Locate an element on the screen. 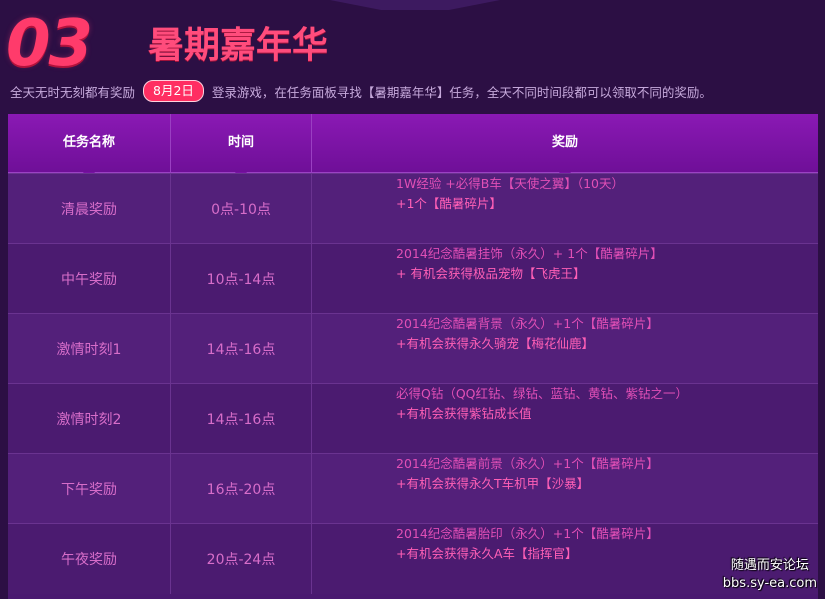 The width and height of the screenshot is (825, 599). task-time: 16点-20点 is located at coordinates (241, 489).